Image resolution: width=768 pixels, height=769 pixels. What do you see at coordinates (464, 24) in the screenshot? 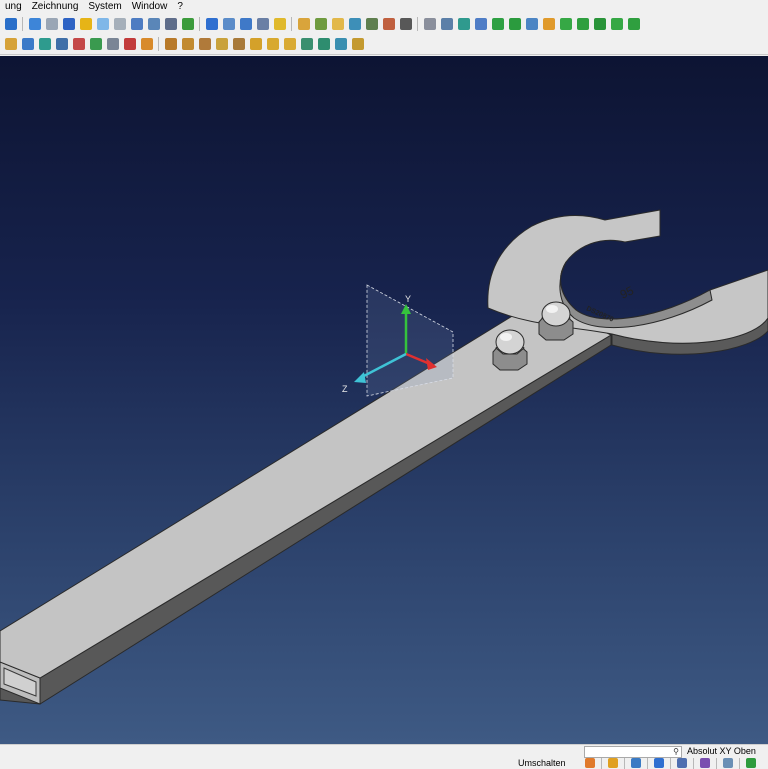
I see `bracket-button` at bounding box center [464, 24].